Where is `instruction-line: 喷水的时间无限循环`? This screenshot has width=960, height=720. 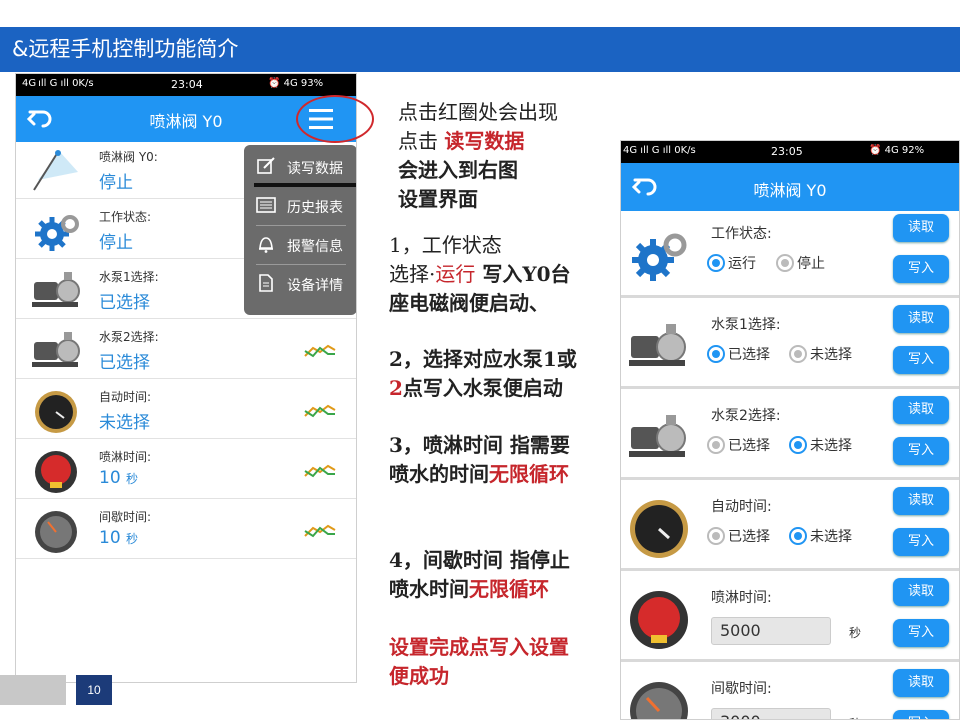 instruction-line: 喷水的时间无限循环 is located at coordinates (479, 474).